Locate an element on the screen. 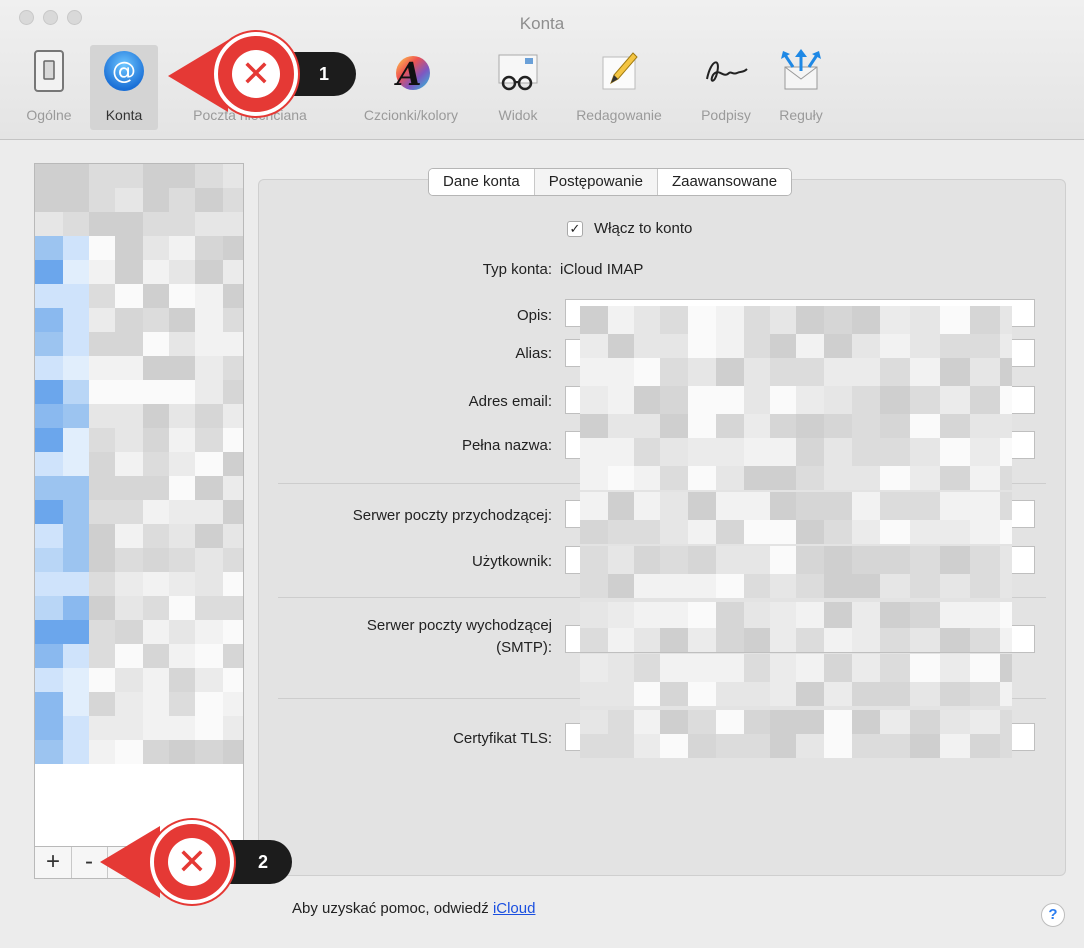 This screenshot has height=948, width=1084. toolbar-item-signatures: Podpisy is located at coordinates (726, 87).